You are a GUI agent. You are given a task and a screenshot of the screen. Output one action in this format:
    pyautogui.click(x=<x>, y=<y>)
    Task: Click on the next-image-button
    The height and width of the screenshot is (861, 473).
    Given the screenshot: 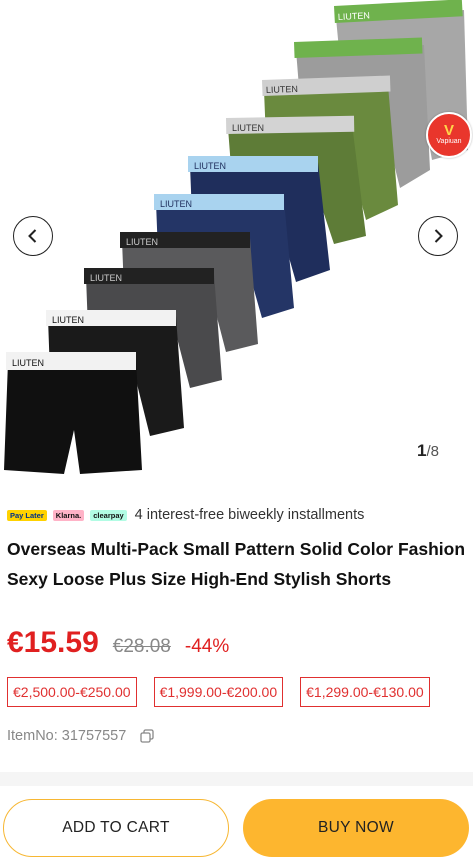 What is the action you would take?
    pyautogui.click(x=438, y=236)
    